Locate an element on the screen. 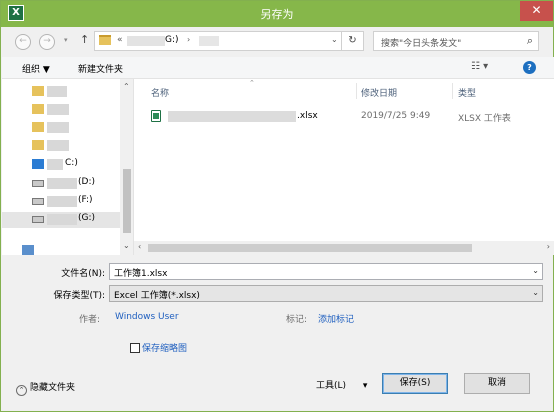 The width and height of the screenshot is (554, 412). navigation-pane: C:) (D:) (F:) (G:) ⌃ ⌄ is located at coordinates (68, 167).